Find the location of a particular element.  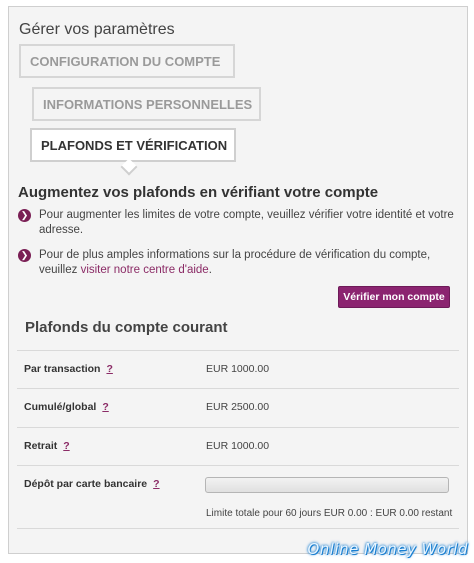

page-title: Gérer vos paramètres is located at coordinates (97, 29).